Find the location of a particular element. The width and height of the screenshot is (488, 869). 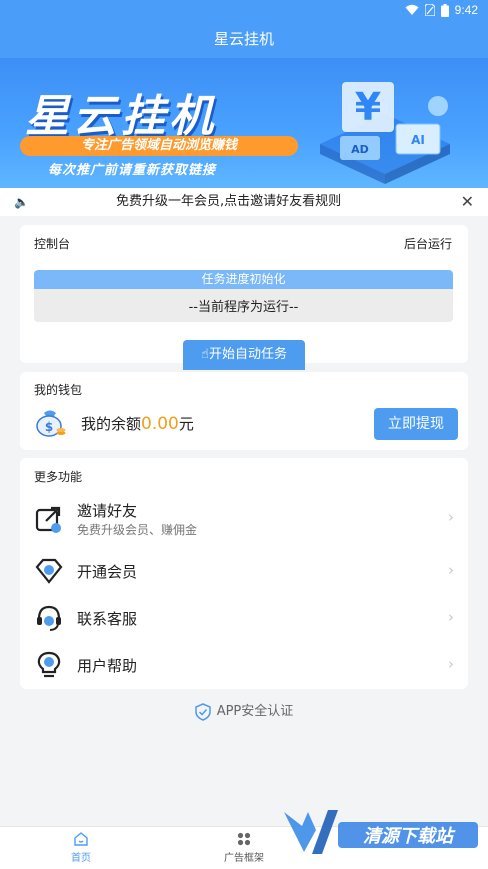

wifi-icon is located at coordinates (412, 9).